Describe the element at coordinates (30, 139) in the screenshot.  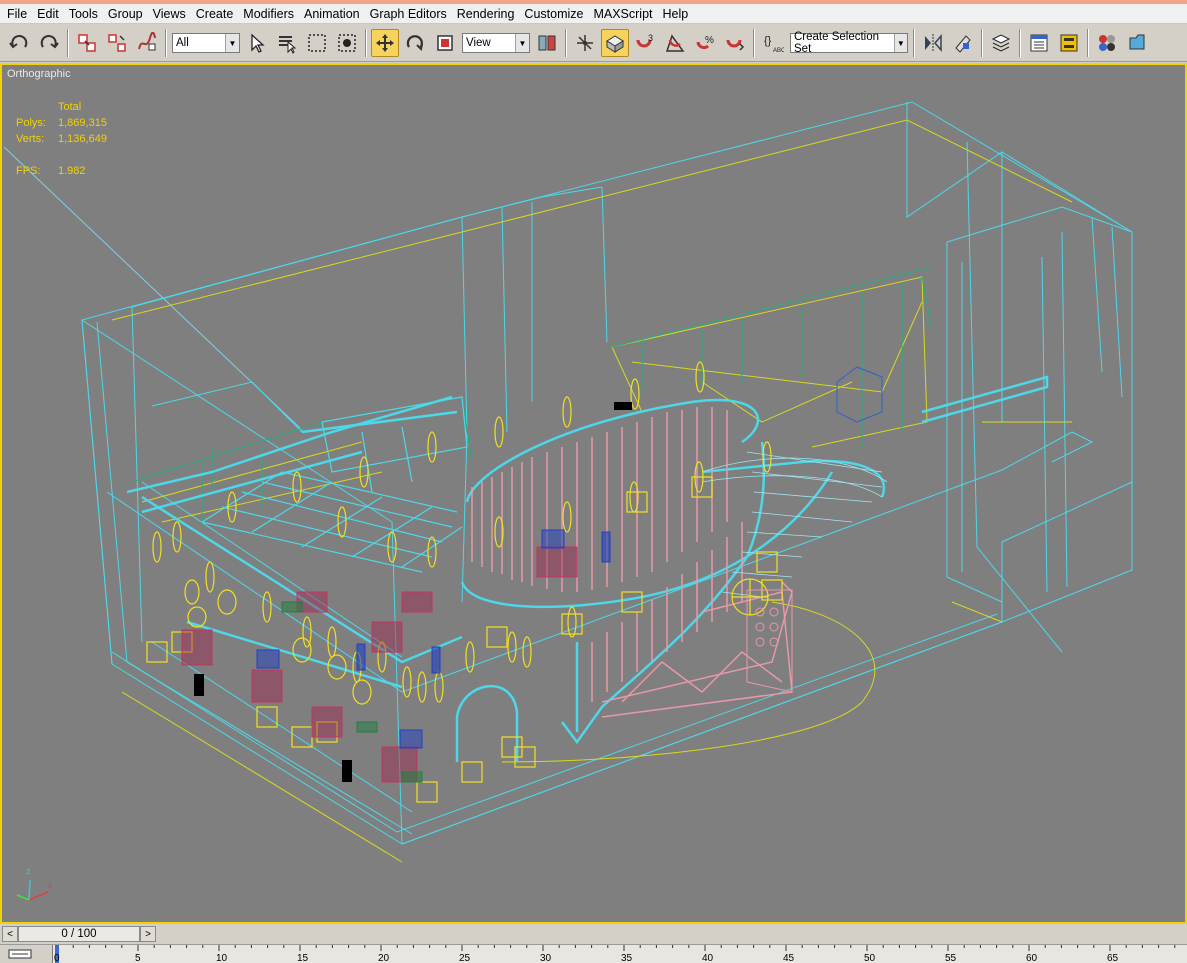
I see `verts-label: Verts:` at that location.